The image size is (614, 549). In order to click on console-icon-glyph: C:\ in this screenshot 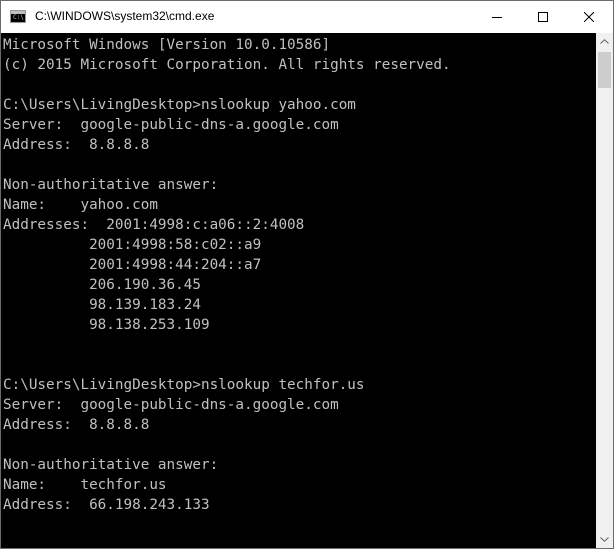, I will do `click(18, 17)`.